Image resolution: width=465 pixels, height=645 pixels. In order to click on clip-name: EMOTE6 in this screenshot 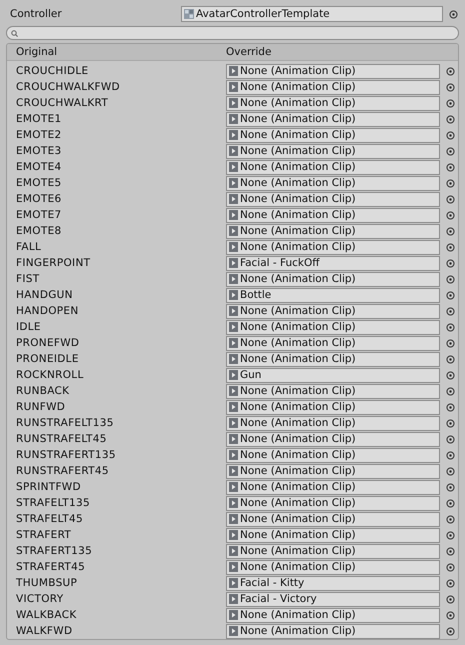, I will do `click(39, 199)`.